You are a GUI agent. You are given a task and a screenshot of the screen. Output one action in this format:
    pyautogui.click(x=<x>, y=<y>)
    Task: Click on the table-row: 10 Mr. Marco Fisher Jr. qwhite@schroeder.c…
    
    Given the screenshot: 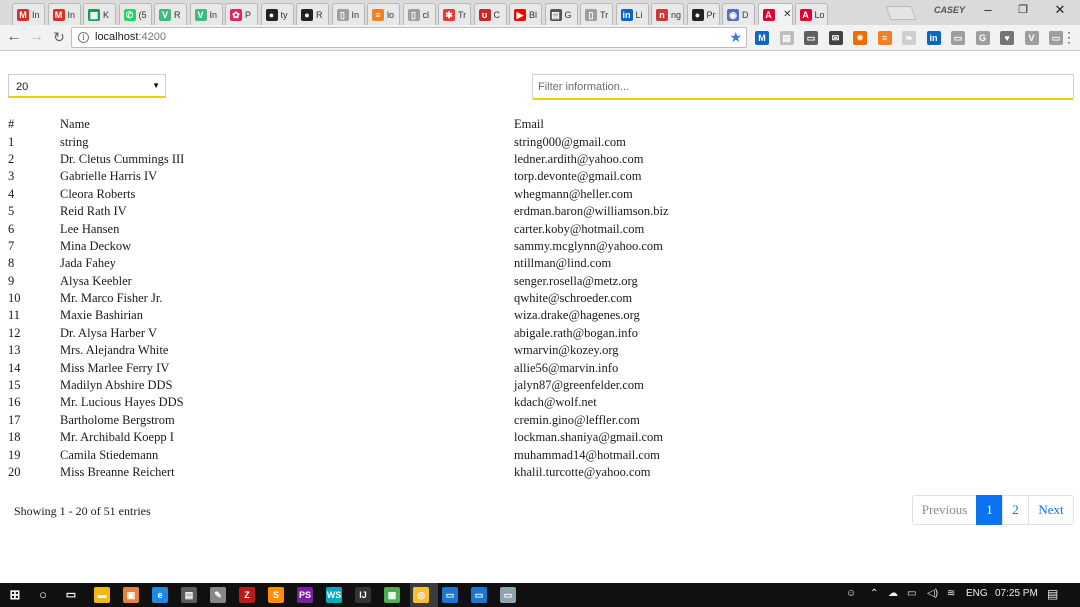 What is the action you would take?
    pyautogui.click(x=541, y=298)
    